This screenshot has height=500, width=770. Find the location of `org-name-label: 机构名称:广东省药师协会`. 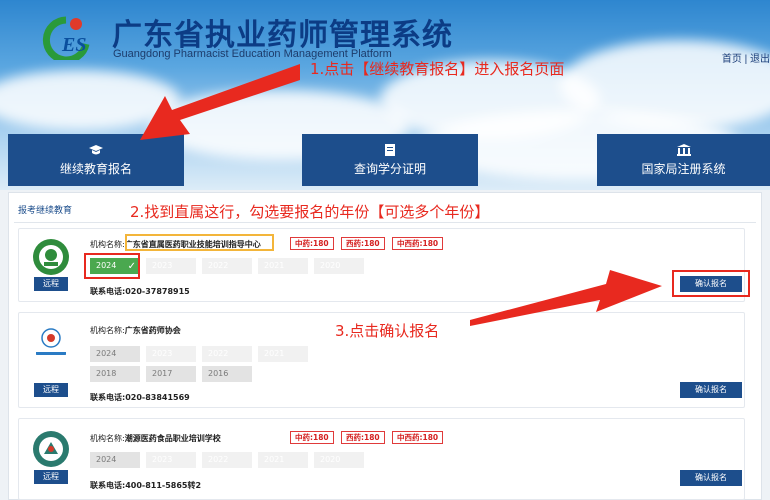

org-name-label: 机构名称:广东省药师协会 is located at coordinates (135, 330).